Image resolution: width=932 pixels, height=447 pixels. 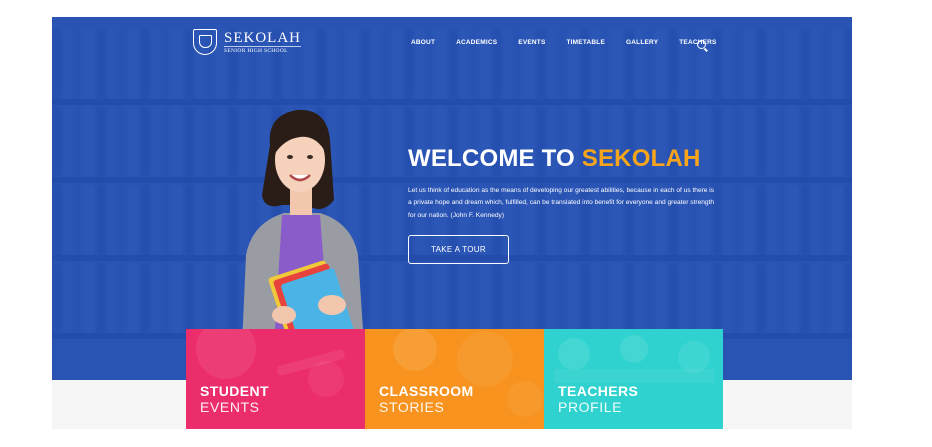 I want to click on classroom-stories-card: CLASSROOM STORIES, so click(x=454, y=379).